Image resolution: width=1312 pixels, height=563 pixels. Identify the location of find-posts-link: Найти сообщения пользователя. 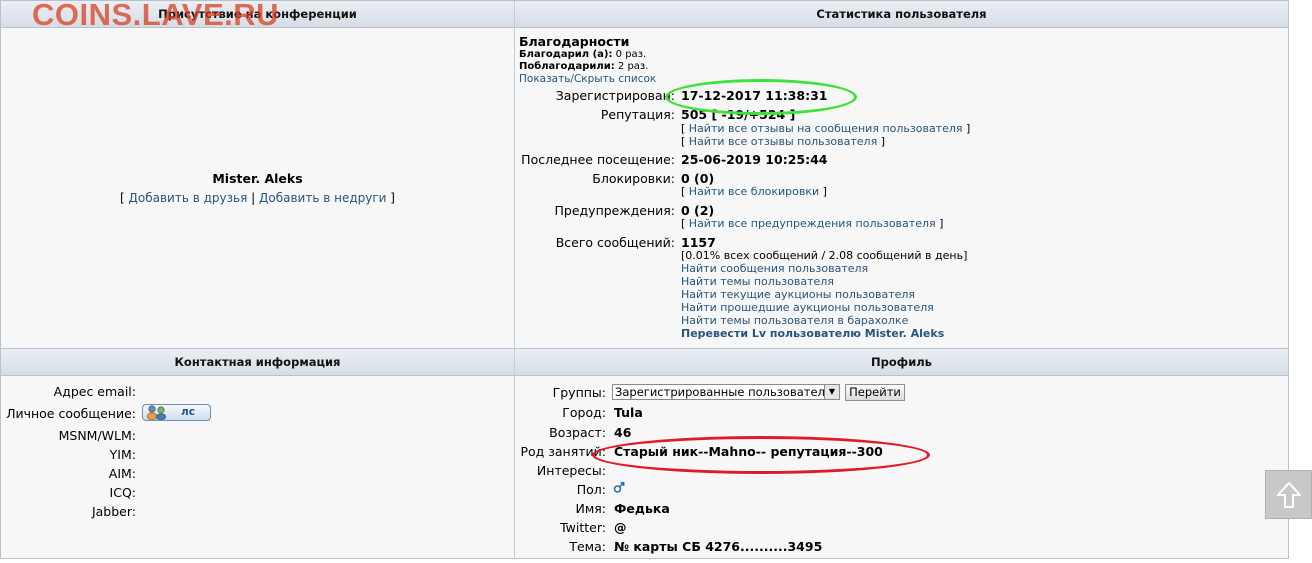
(774, 268).